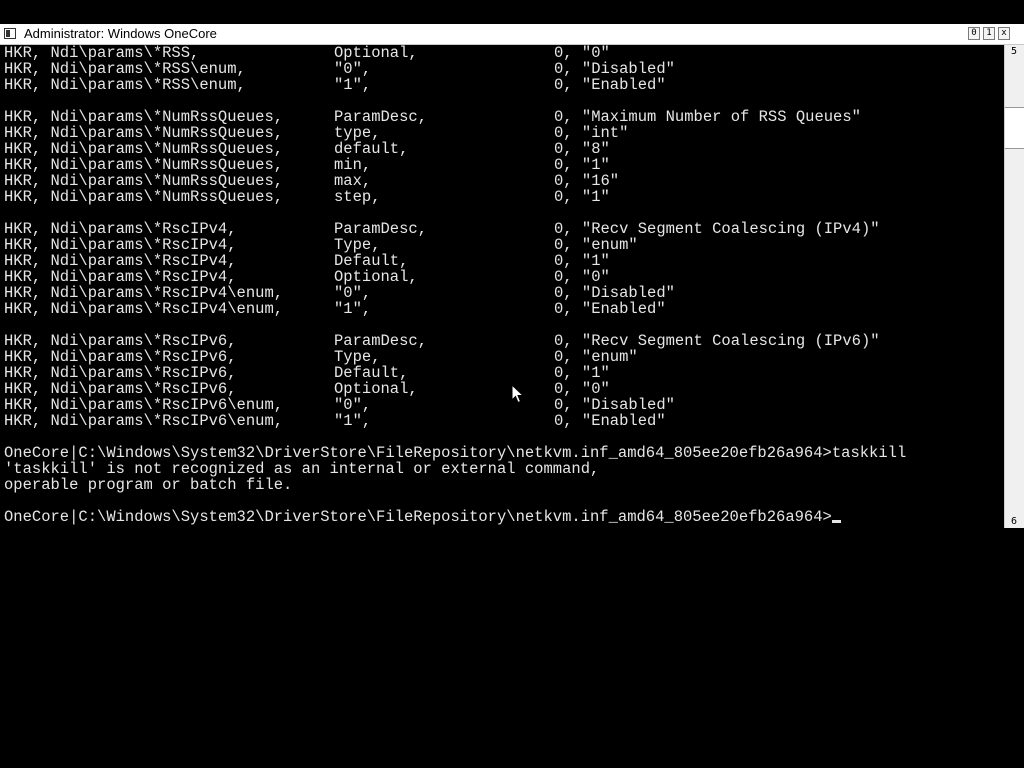  I want to click on scroll-up-label: 5, so click(1014, 51).